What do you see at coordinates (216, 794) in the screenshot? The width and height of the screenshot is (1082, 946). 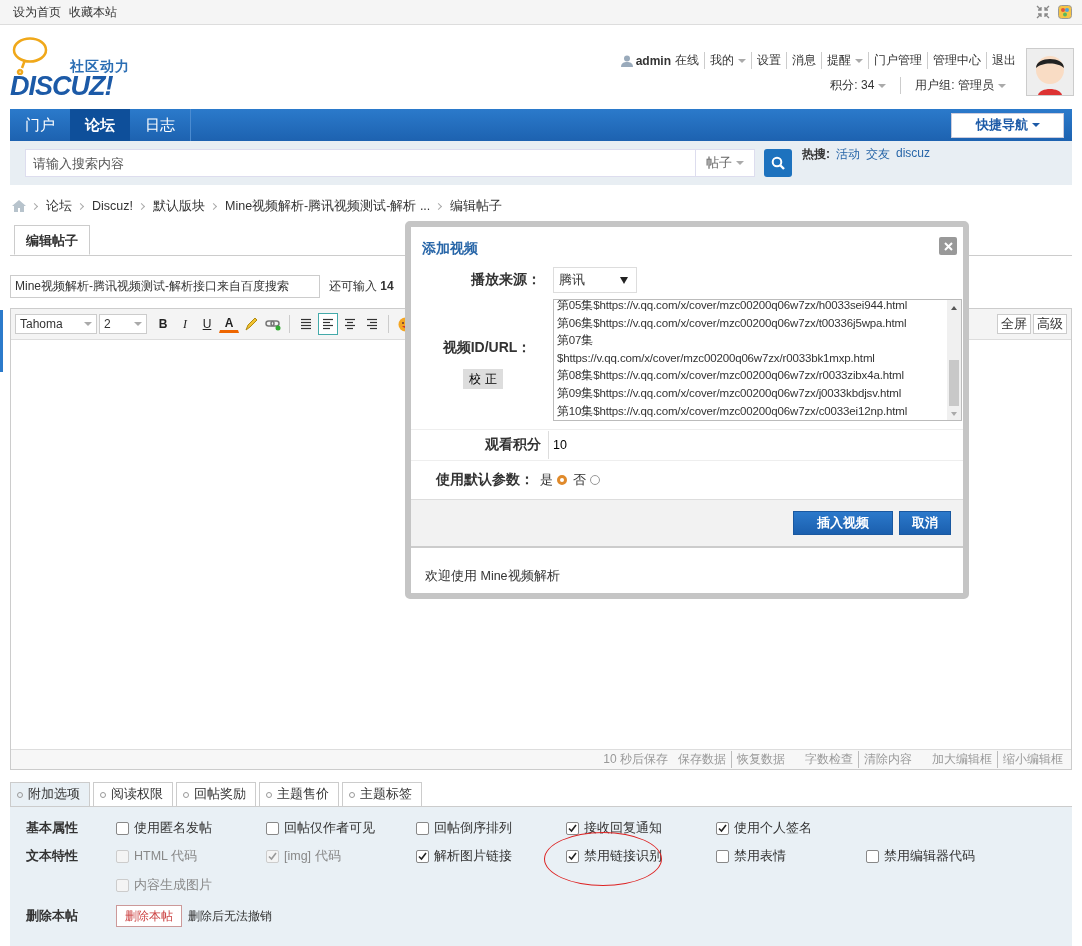 I see `options-tab: 回帖奖励` at bounding box center [216, 794].